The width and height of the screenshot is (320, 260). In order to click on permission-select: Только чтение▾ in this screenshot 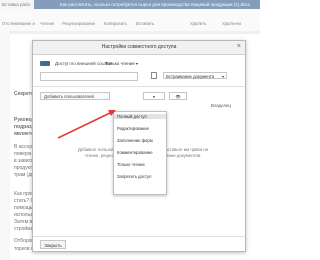, I will do `click(122, 63)`.